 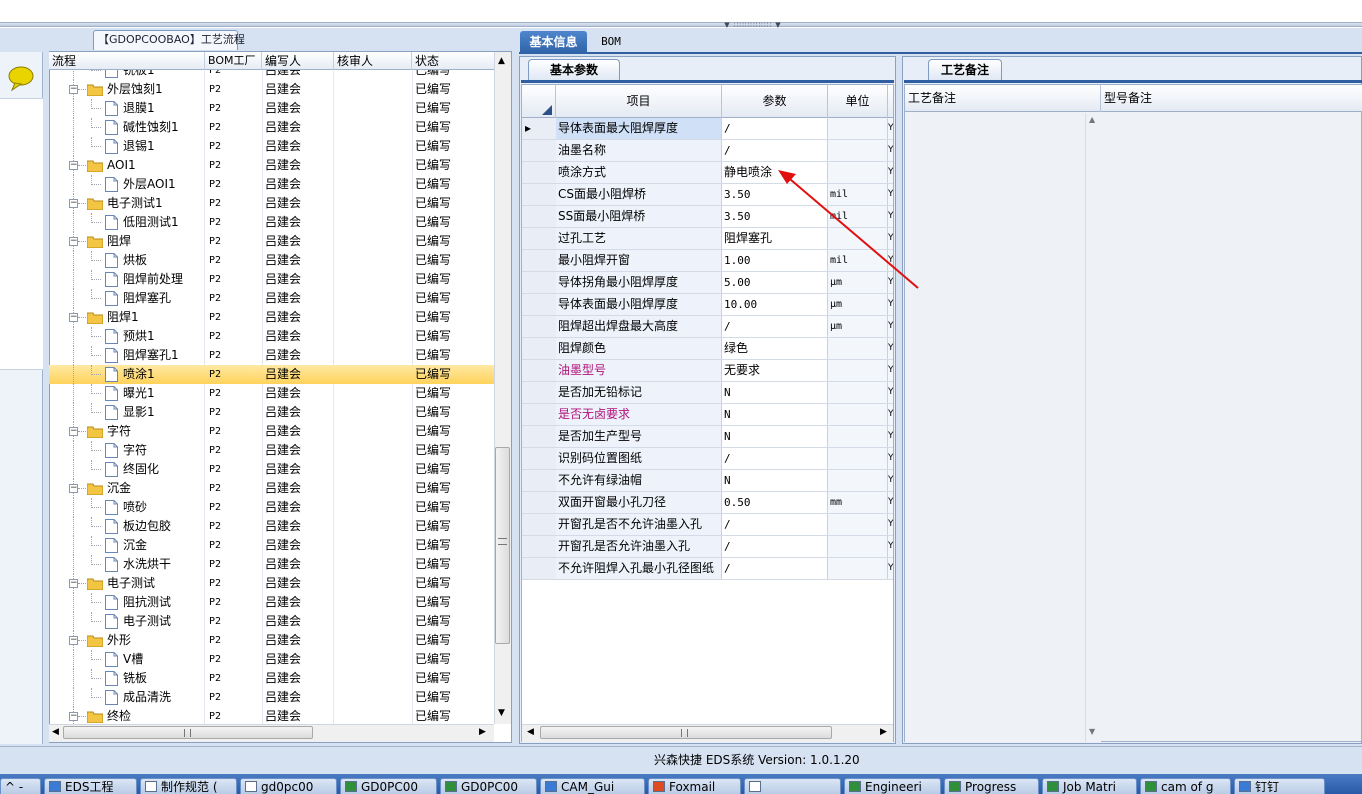 What do you see at coordinates (707, 415) in the screenshot?
I see `param-row: 是否无卤要求 N Y` at bounding box center [707, 415].